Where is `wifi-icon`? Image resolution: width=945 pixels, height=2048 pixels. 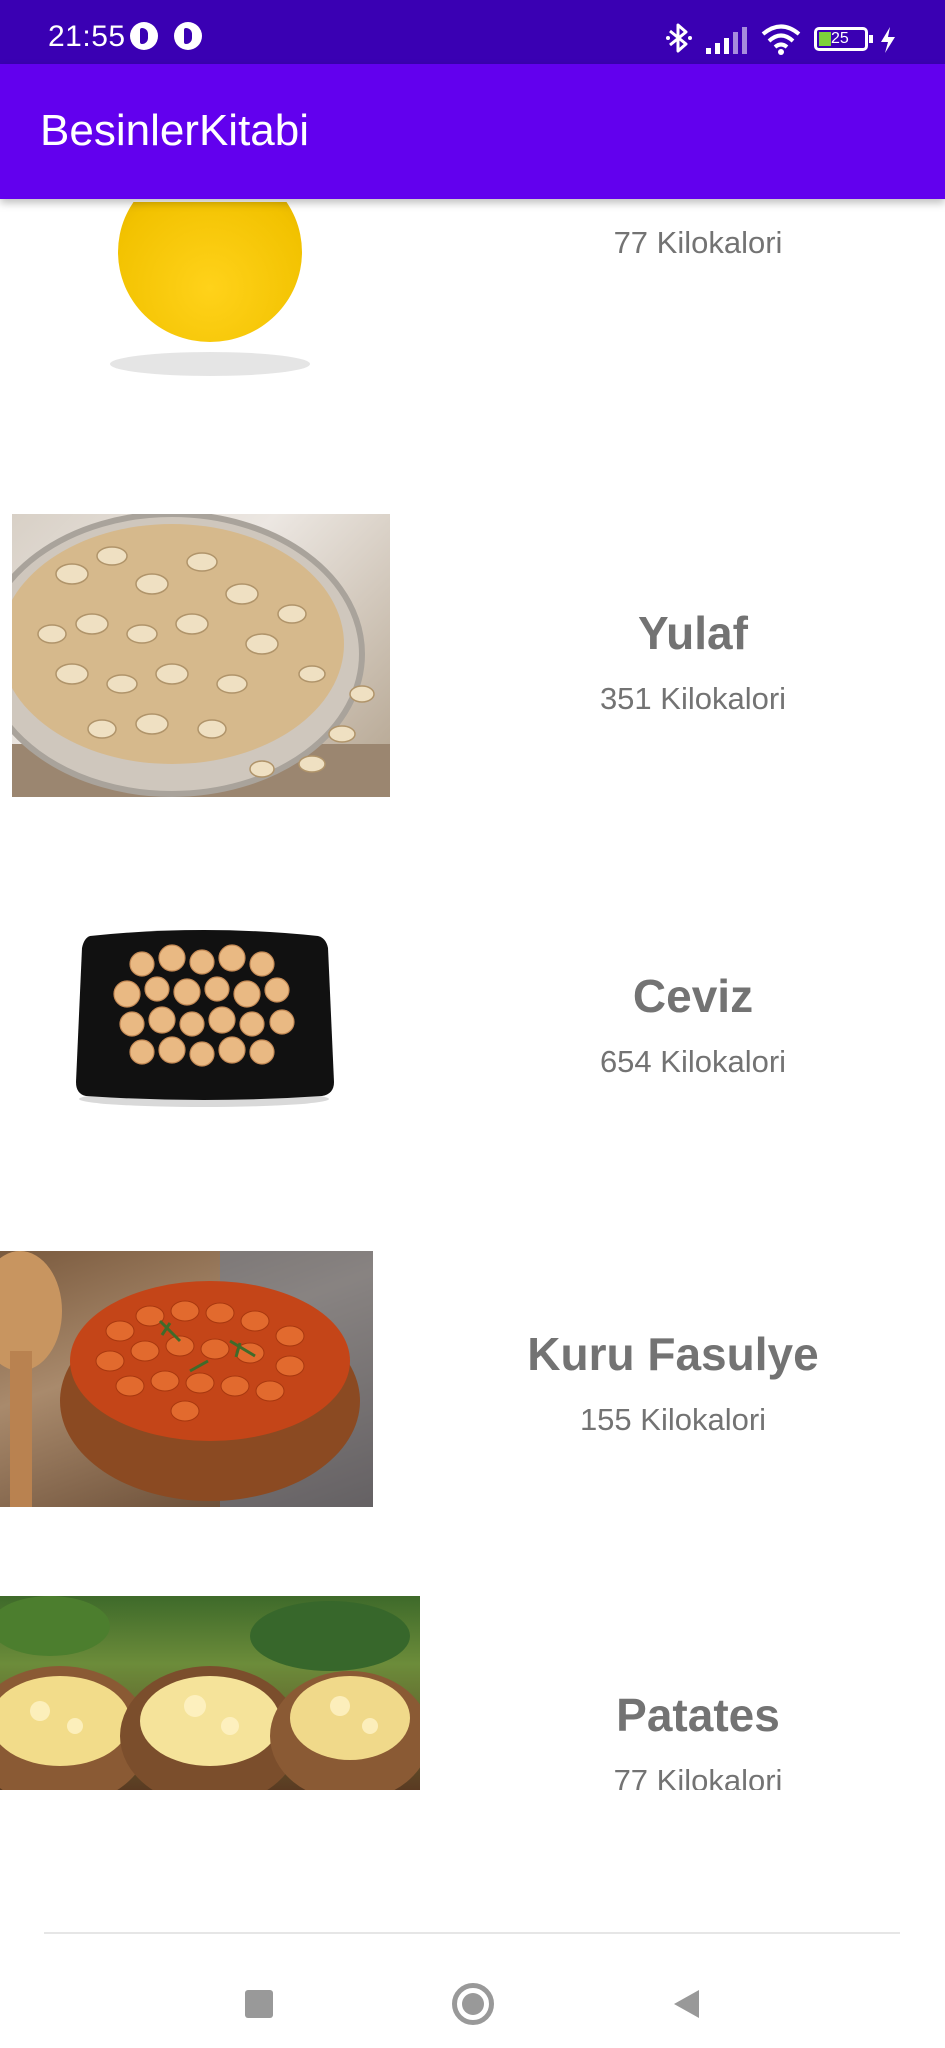
wifi-icon is located at coordinates (781, 39).